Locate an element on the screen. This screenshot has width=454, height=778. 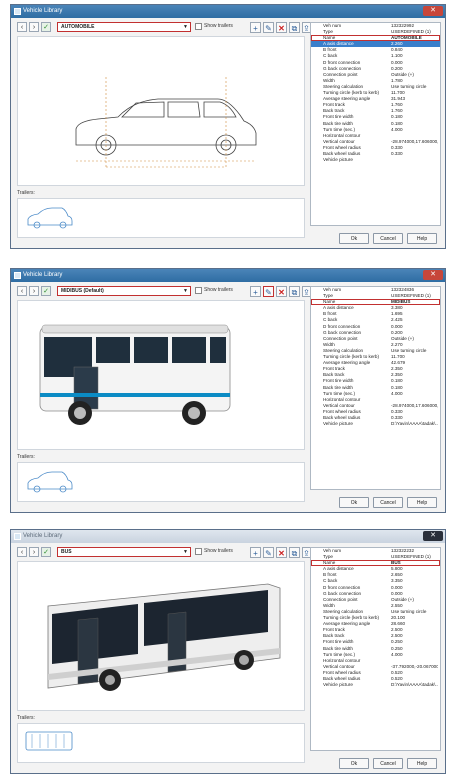
toolbar: ‹ › ✓ BUS ▼ Show trailers + ✎ ✕ ⧉ ⇪ is located at coordinates (164, 553).